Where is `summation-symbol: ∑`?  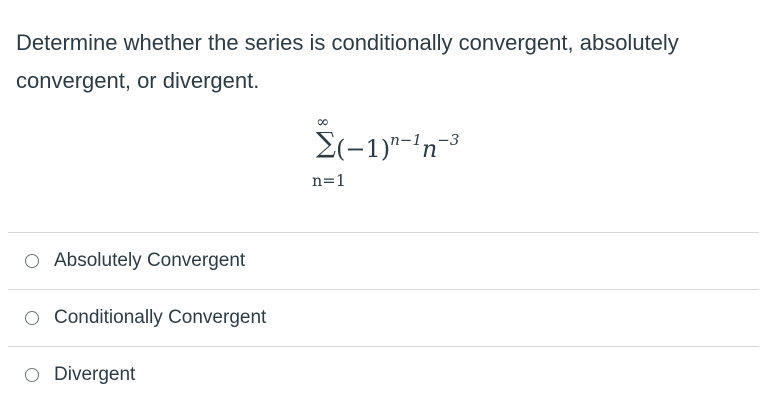 summation-symbol: ∑ is located at coordinates (326, 142).